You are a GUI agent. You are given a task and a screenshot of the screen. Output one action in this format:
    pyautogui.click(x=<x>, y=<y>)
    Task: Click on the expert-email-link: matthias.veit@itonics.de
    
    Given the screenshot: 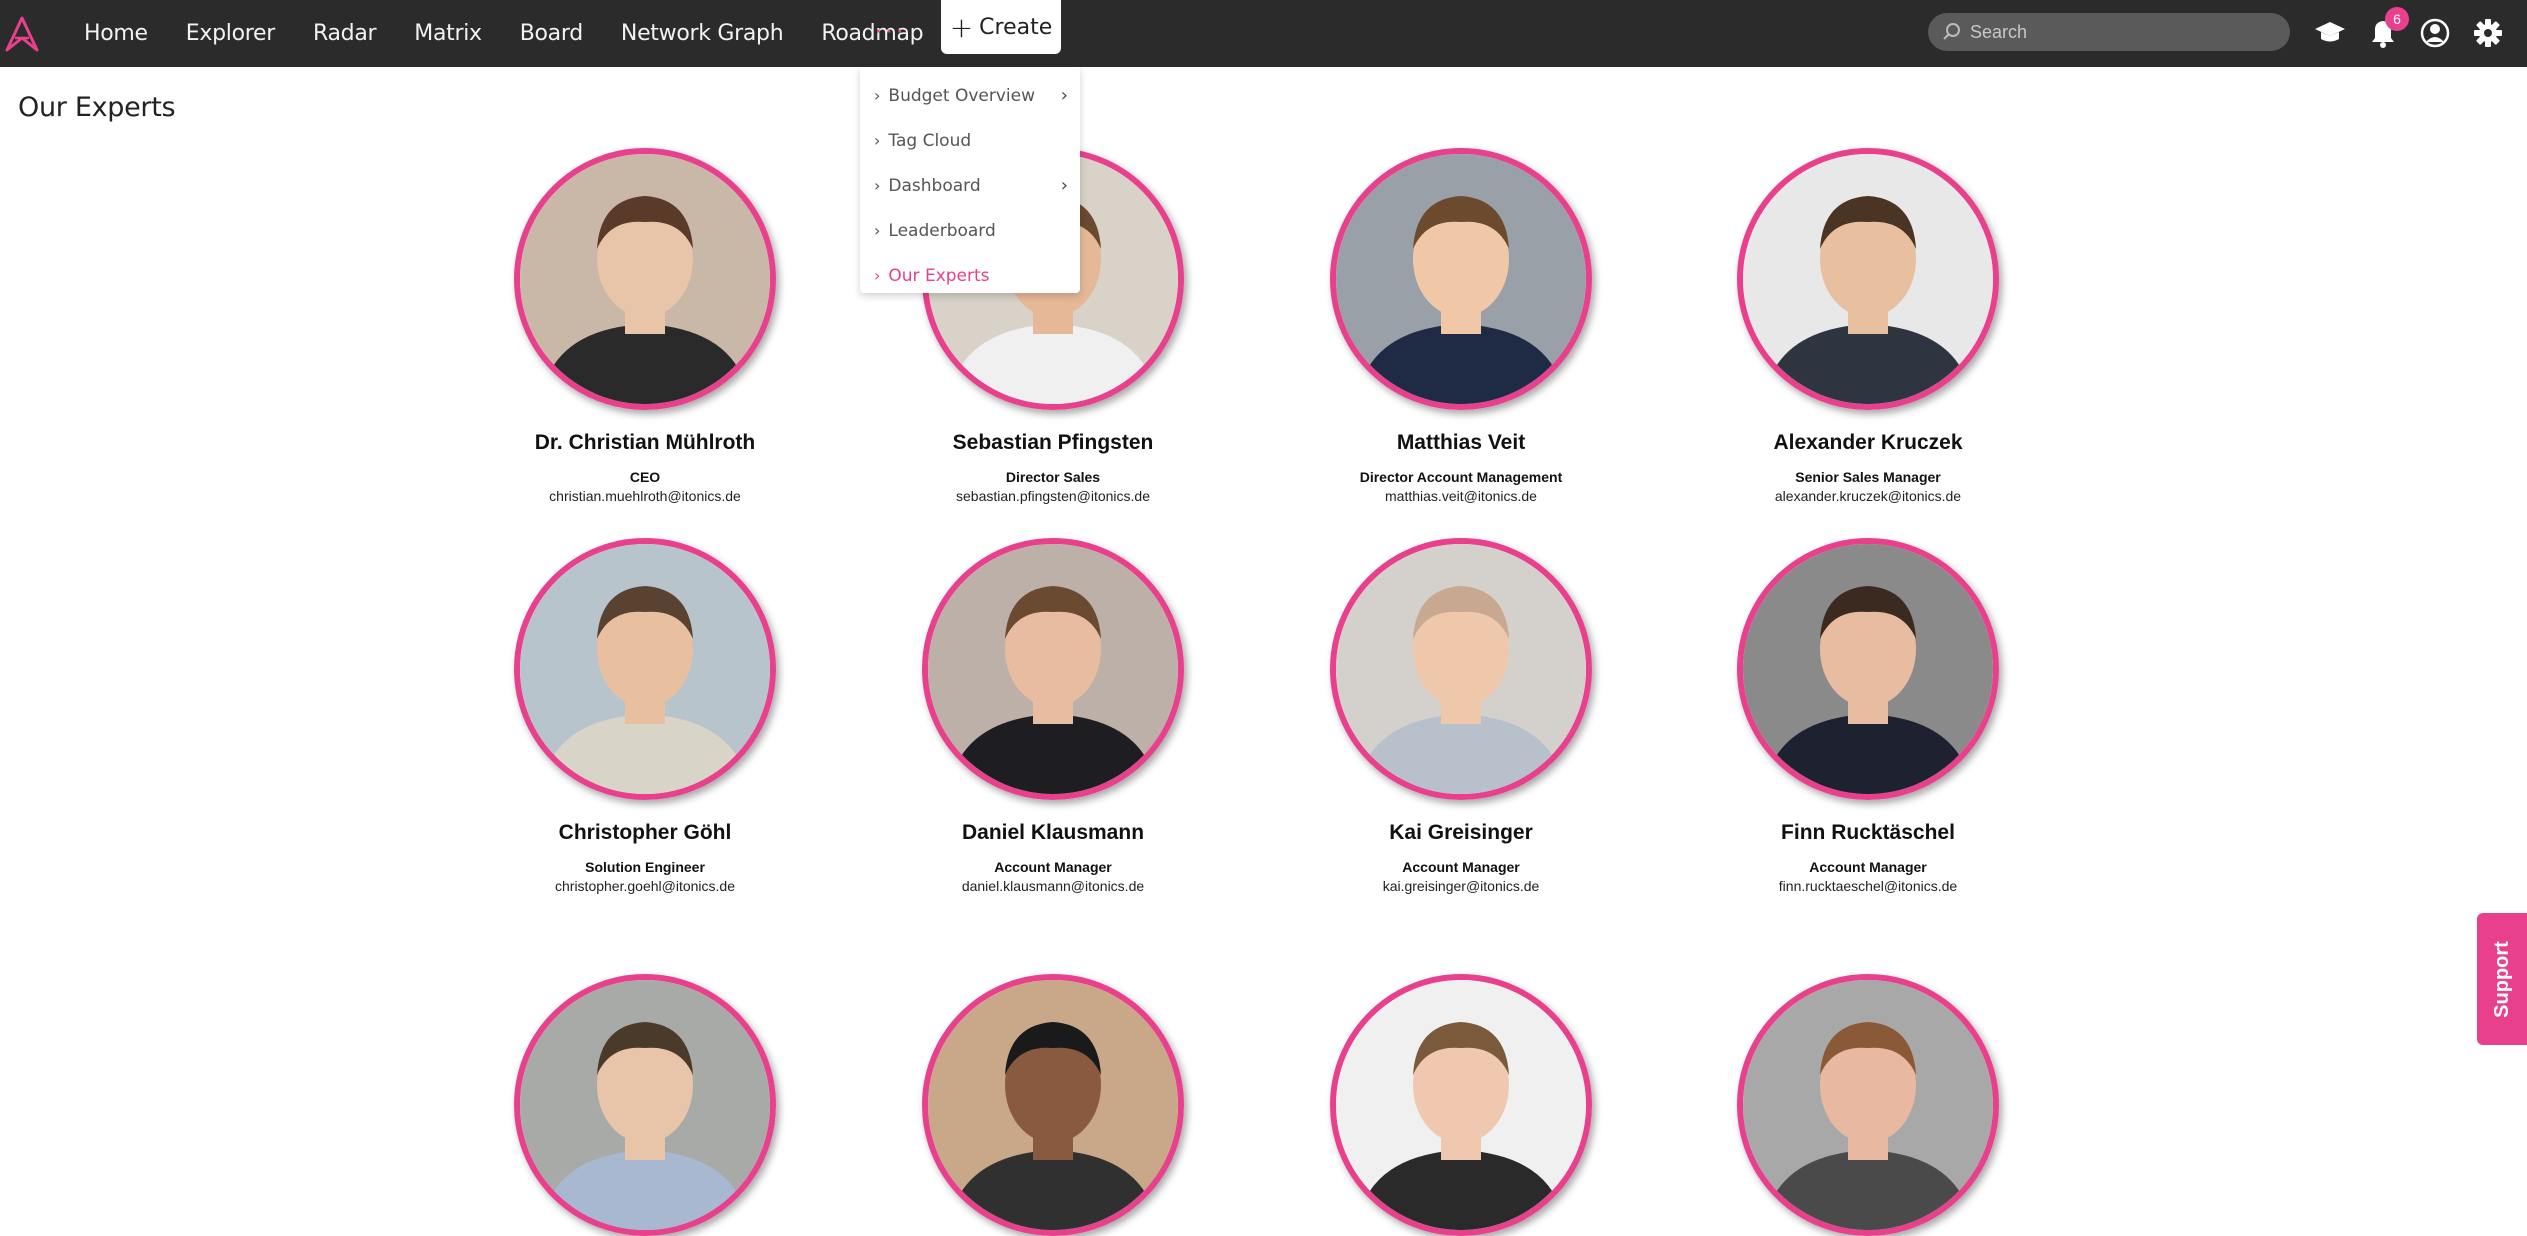 What is the action you would take?
    pyautogui.click(x=1461, y=496)
    